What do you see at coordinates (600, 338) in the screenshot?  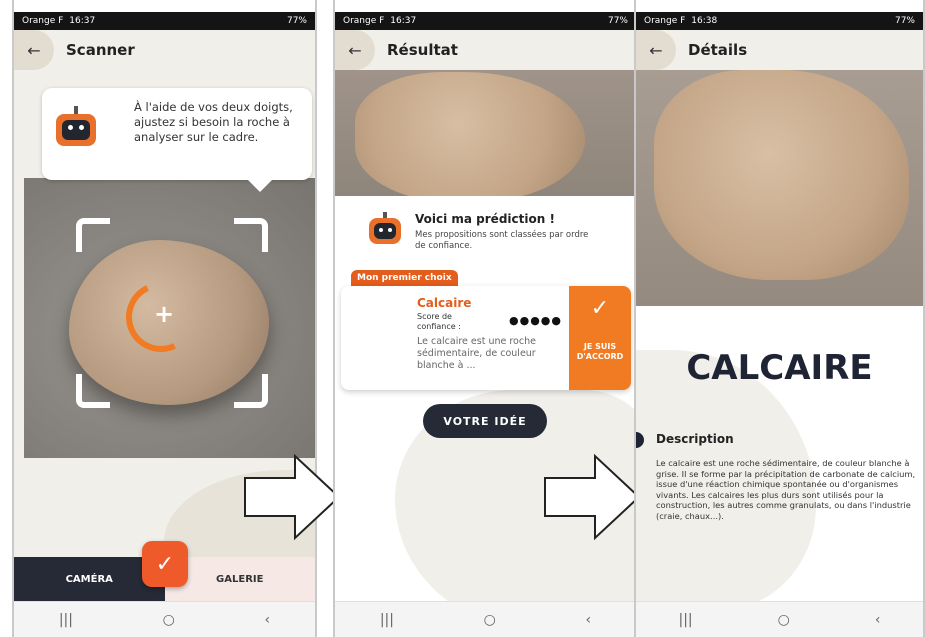 I see `agree-button: ✓ JE SUIS D'ACCORD` at bounding box center [600, 338].